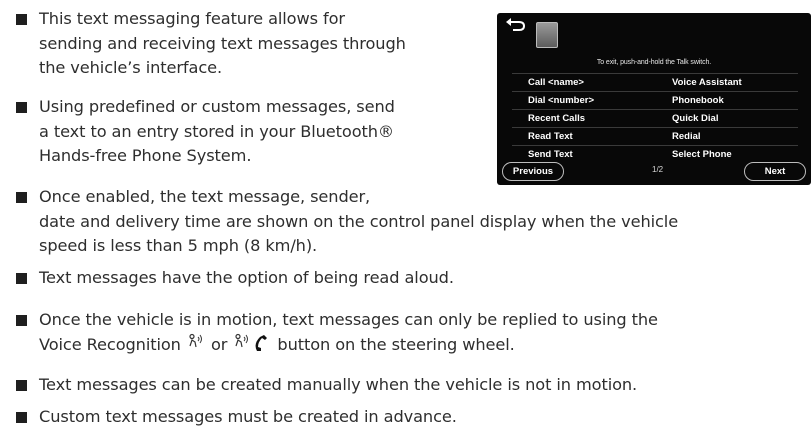 The image size is (811, 434). Describe the element at coordinates (561, 100) in the screenshot. I see `menu-item-dial-number: Dial <number>` at that location.